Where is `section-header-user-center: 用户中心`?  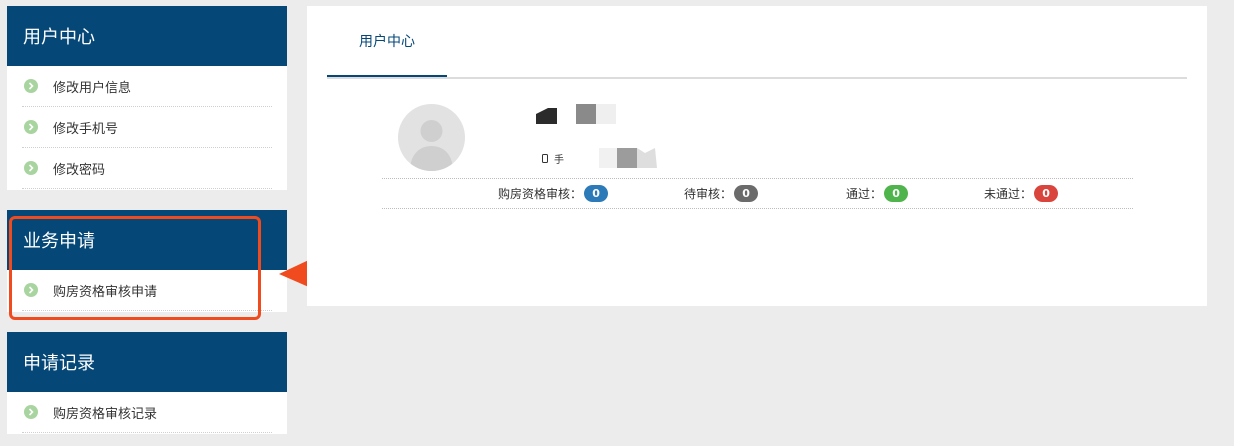
section-header-user-center: 用户中心 is located at coordinates (147, 36).